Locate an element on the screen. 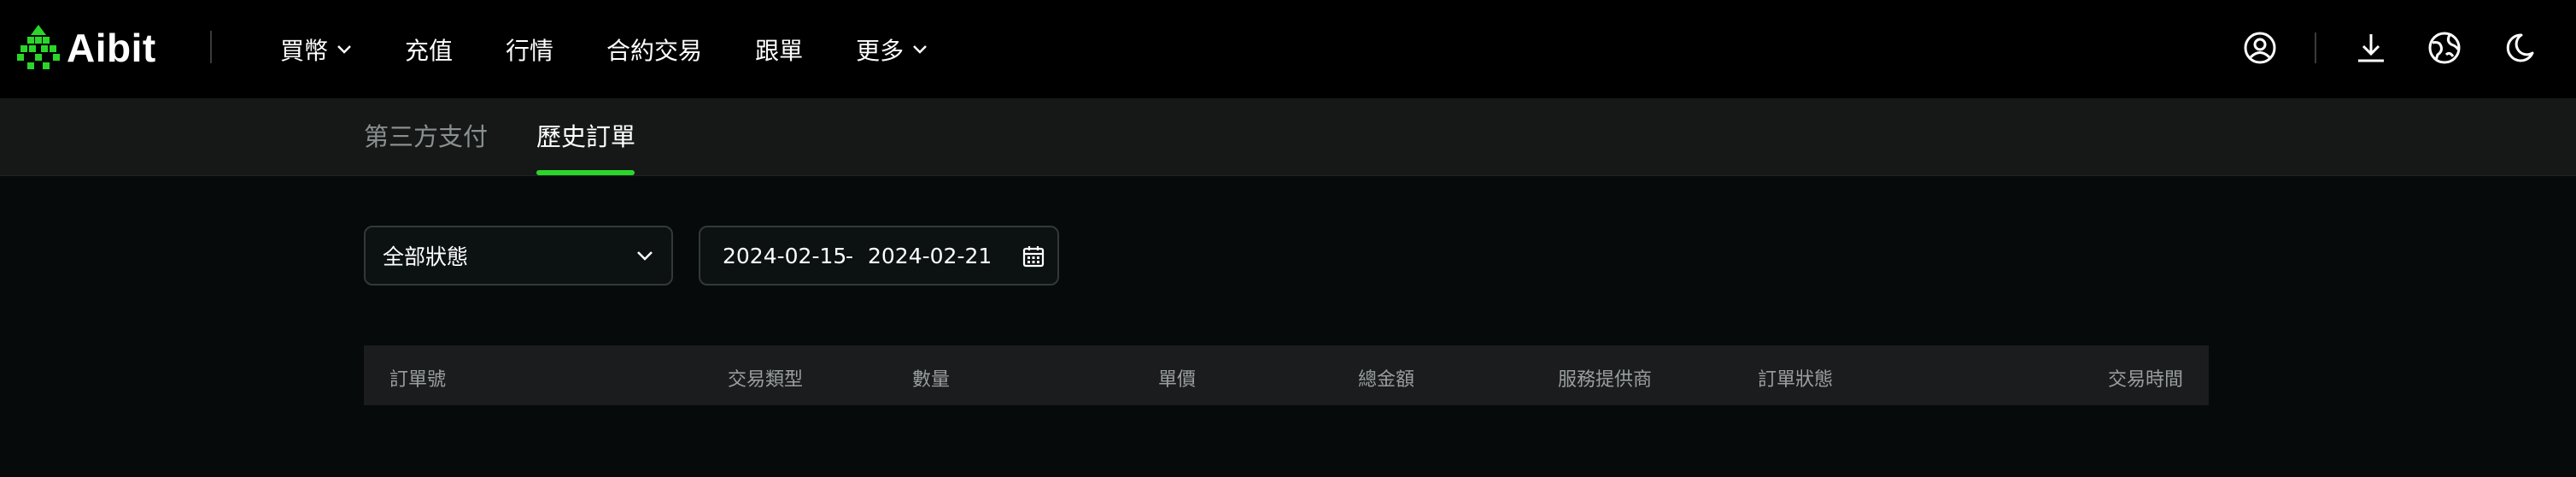 The width and height of the screenshot is (2576, 477). language-button is located at coordinates (2444, 48).